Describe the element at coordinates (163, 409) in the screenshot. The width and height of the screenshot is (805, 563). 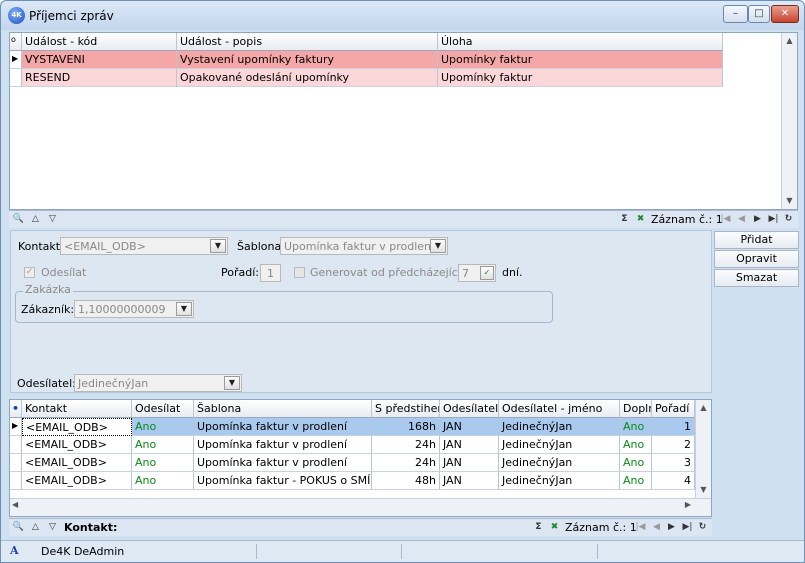
I see `column-odesilat: Odesílat` at that location.